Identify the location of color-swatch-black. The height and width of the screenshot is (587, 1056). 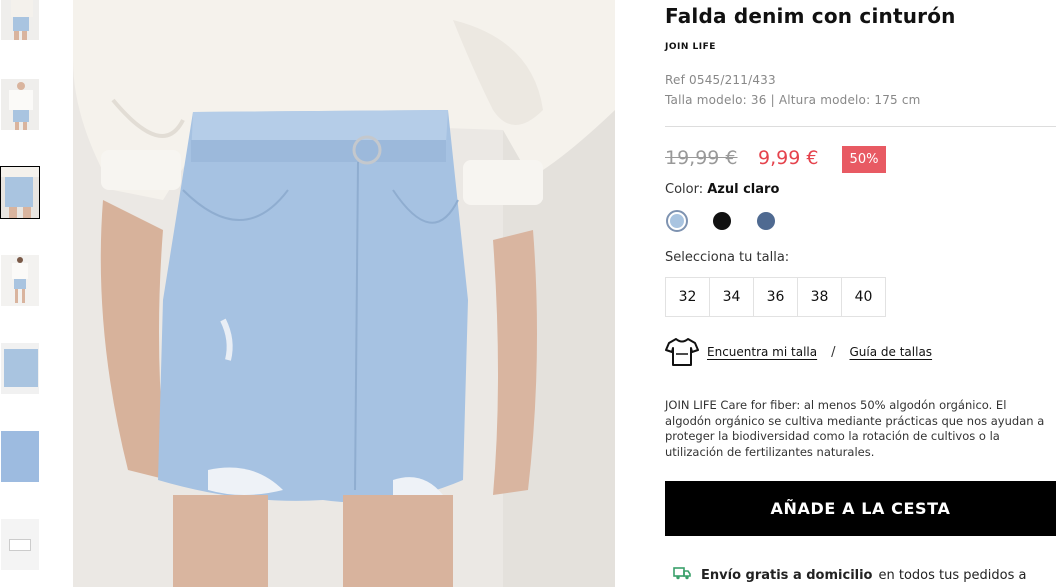
(722, 221).